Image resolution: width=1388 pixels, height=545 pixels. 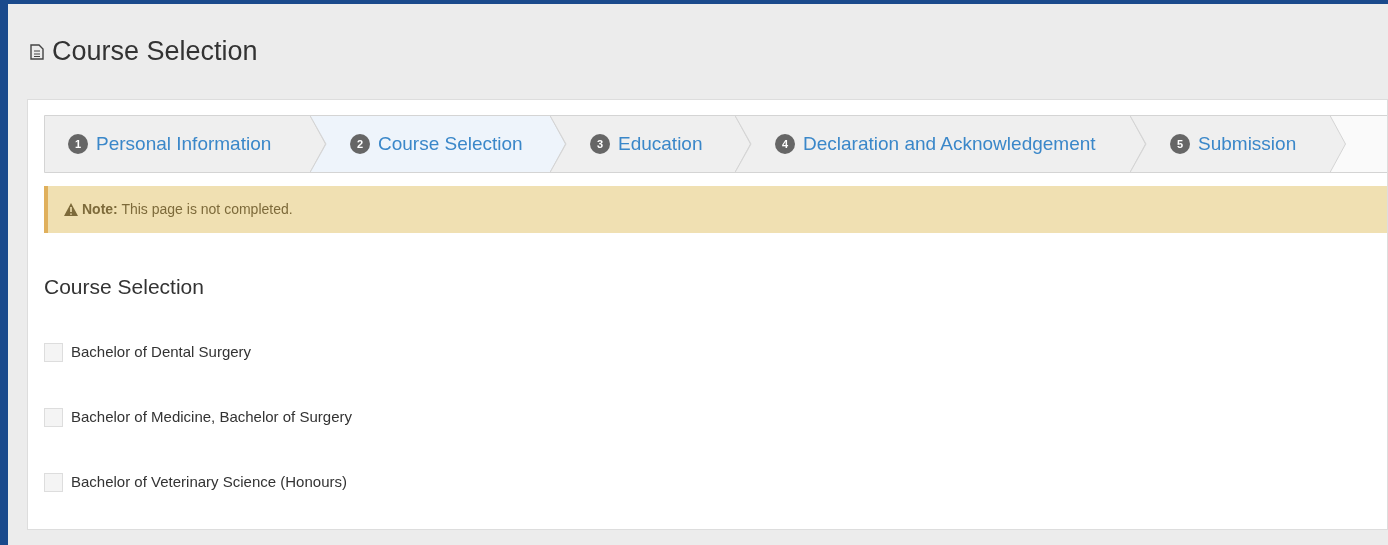 I want to click on wizard-step: 2 Course Selection, so click(x=438, y=144).